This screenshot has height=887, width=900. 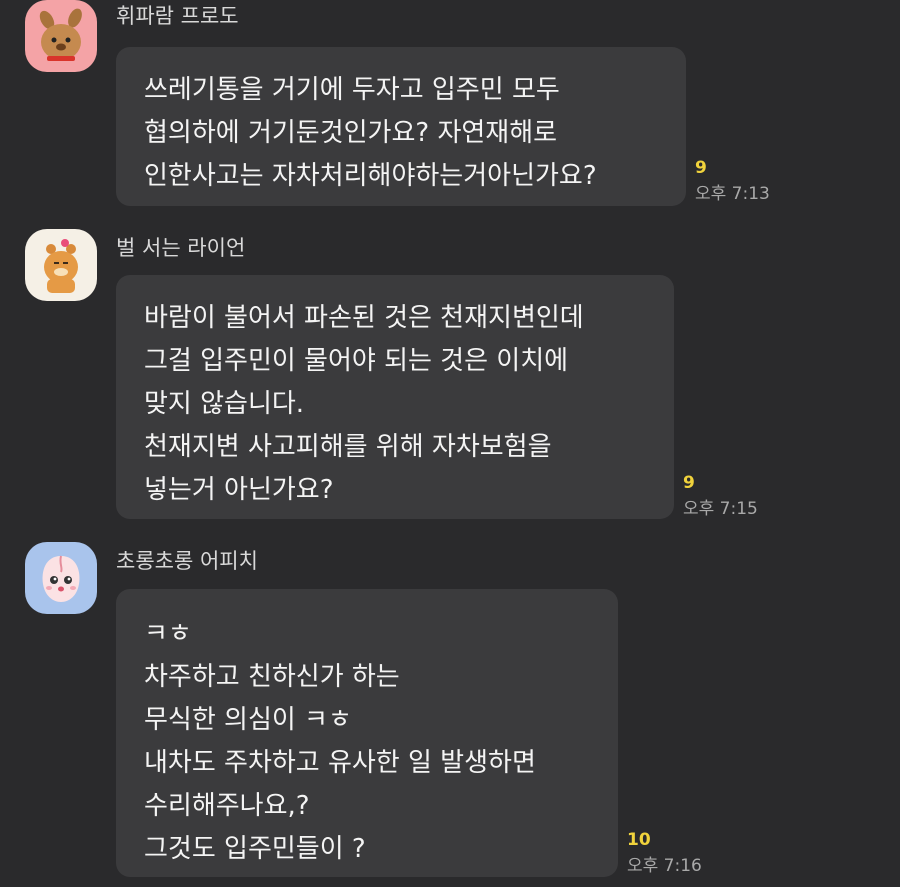 What do you see at coordinates (168, 634) in the screenshot?
I see `message-line: ㅋㅎ` at bounding box center [168, 634].